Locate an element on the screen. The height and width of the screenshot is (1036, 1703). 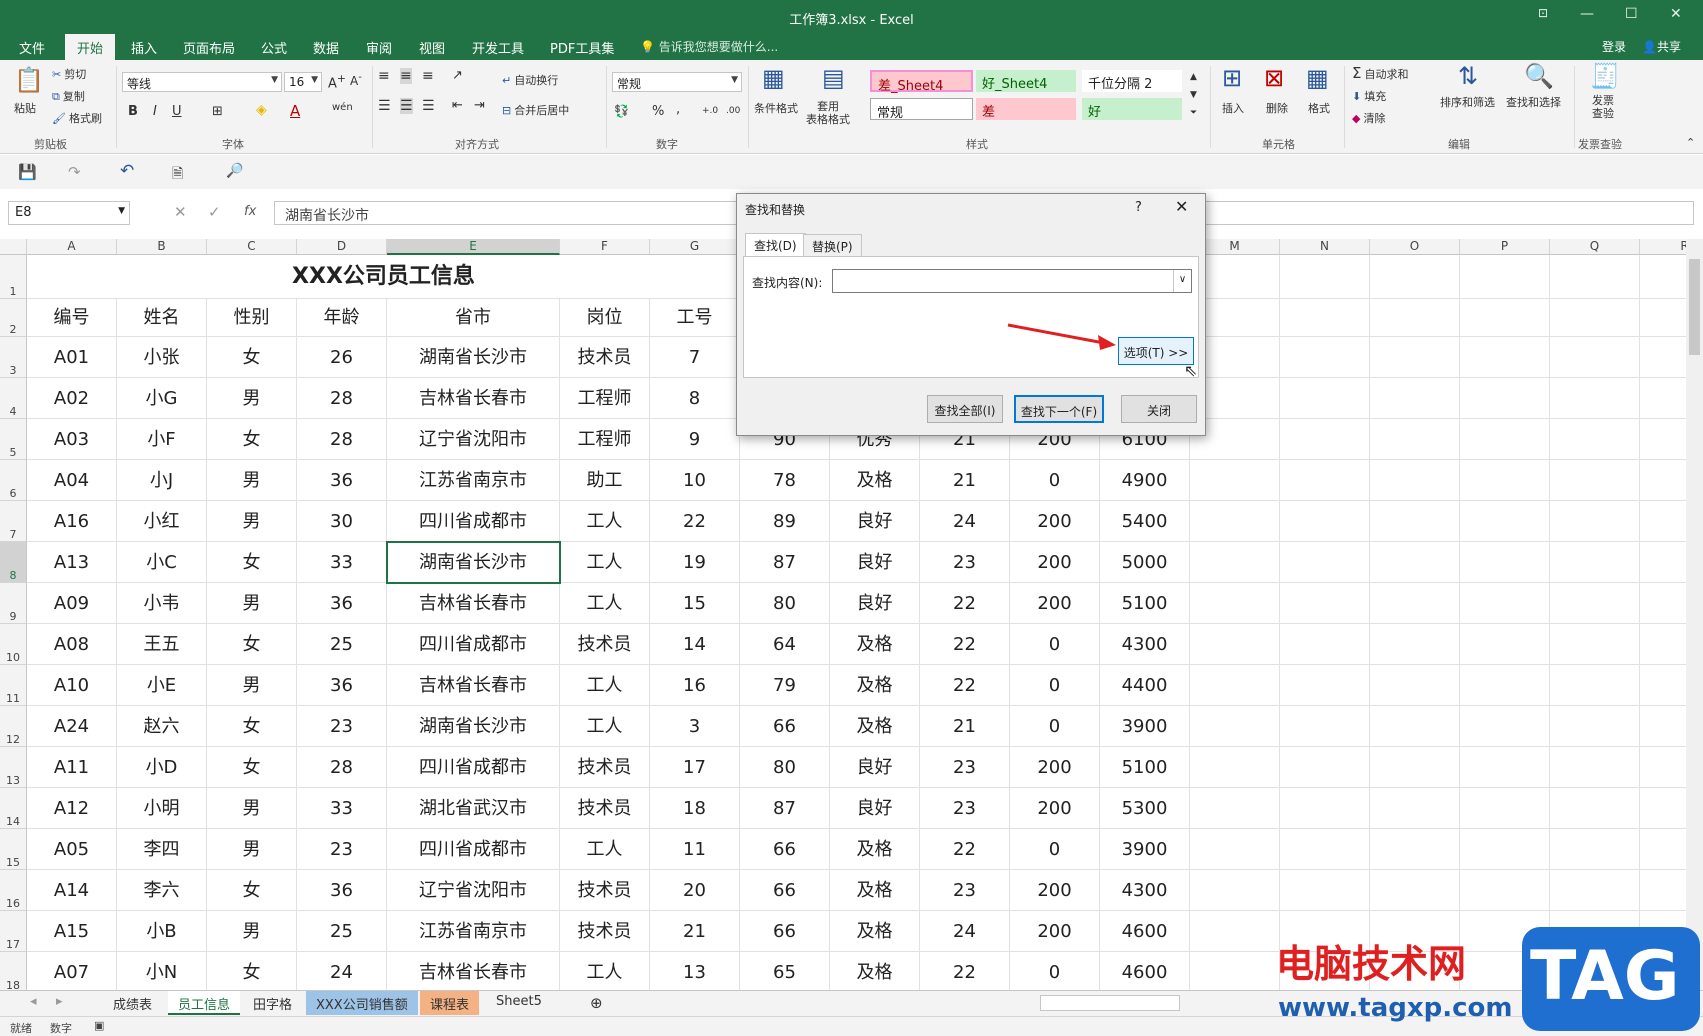
row-header: 4 is located at coordinates (13, 398).